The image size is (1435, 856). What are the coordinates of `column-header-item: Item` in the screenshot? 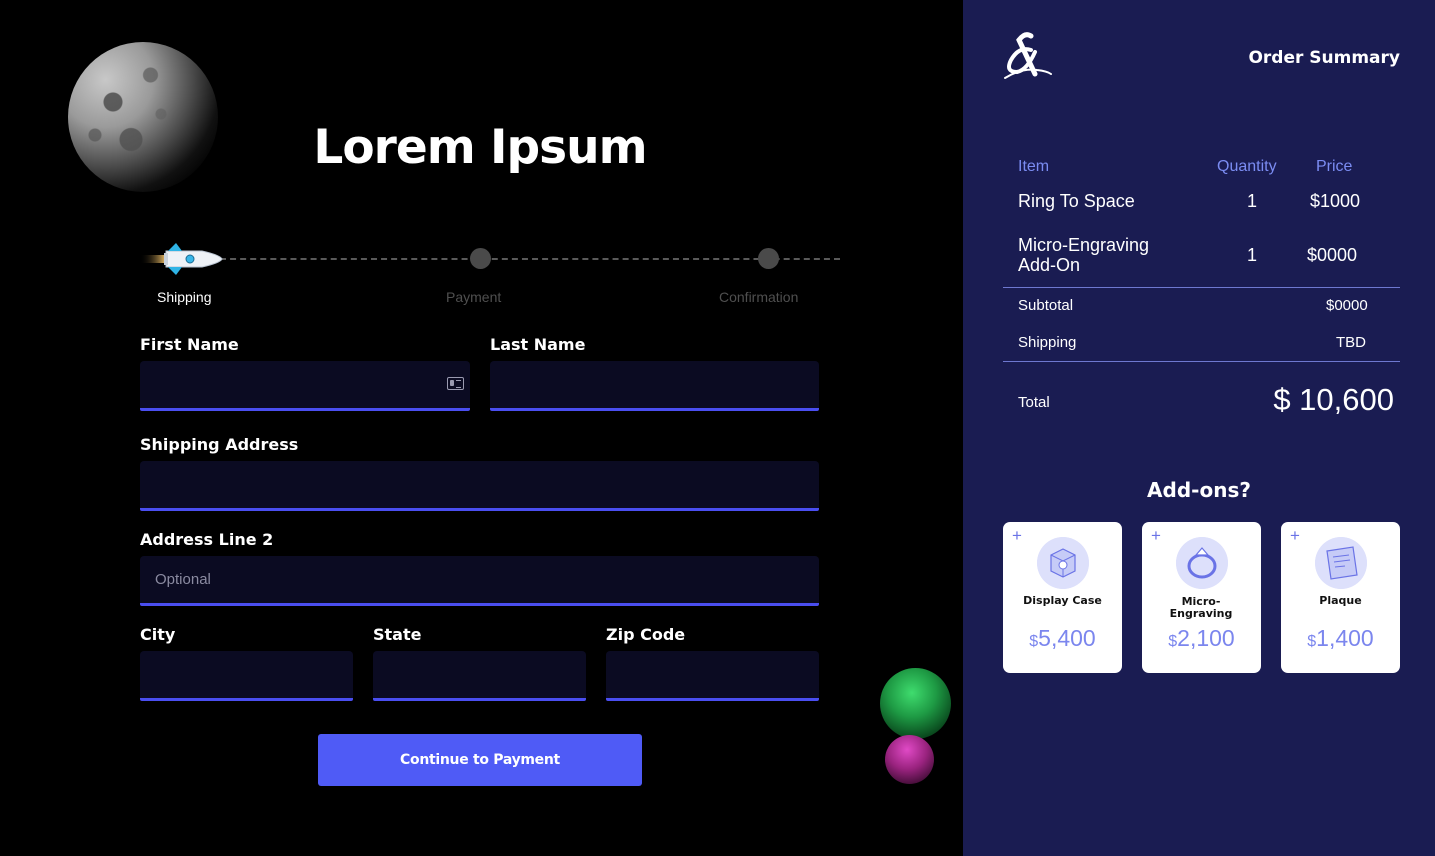 It's located at (1034, 166).